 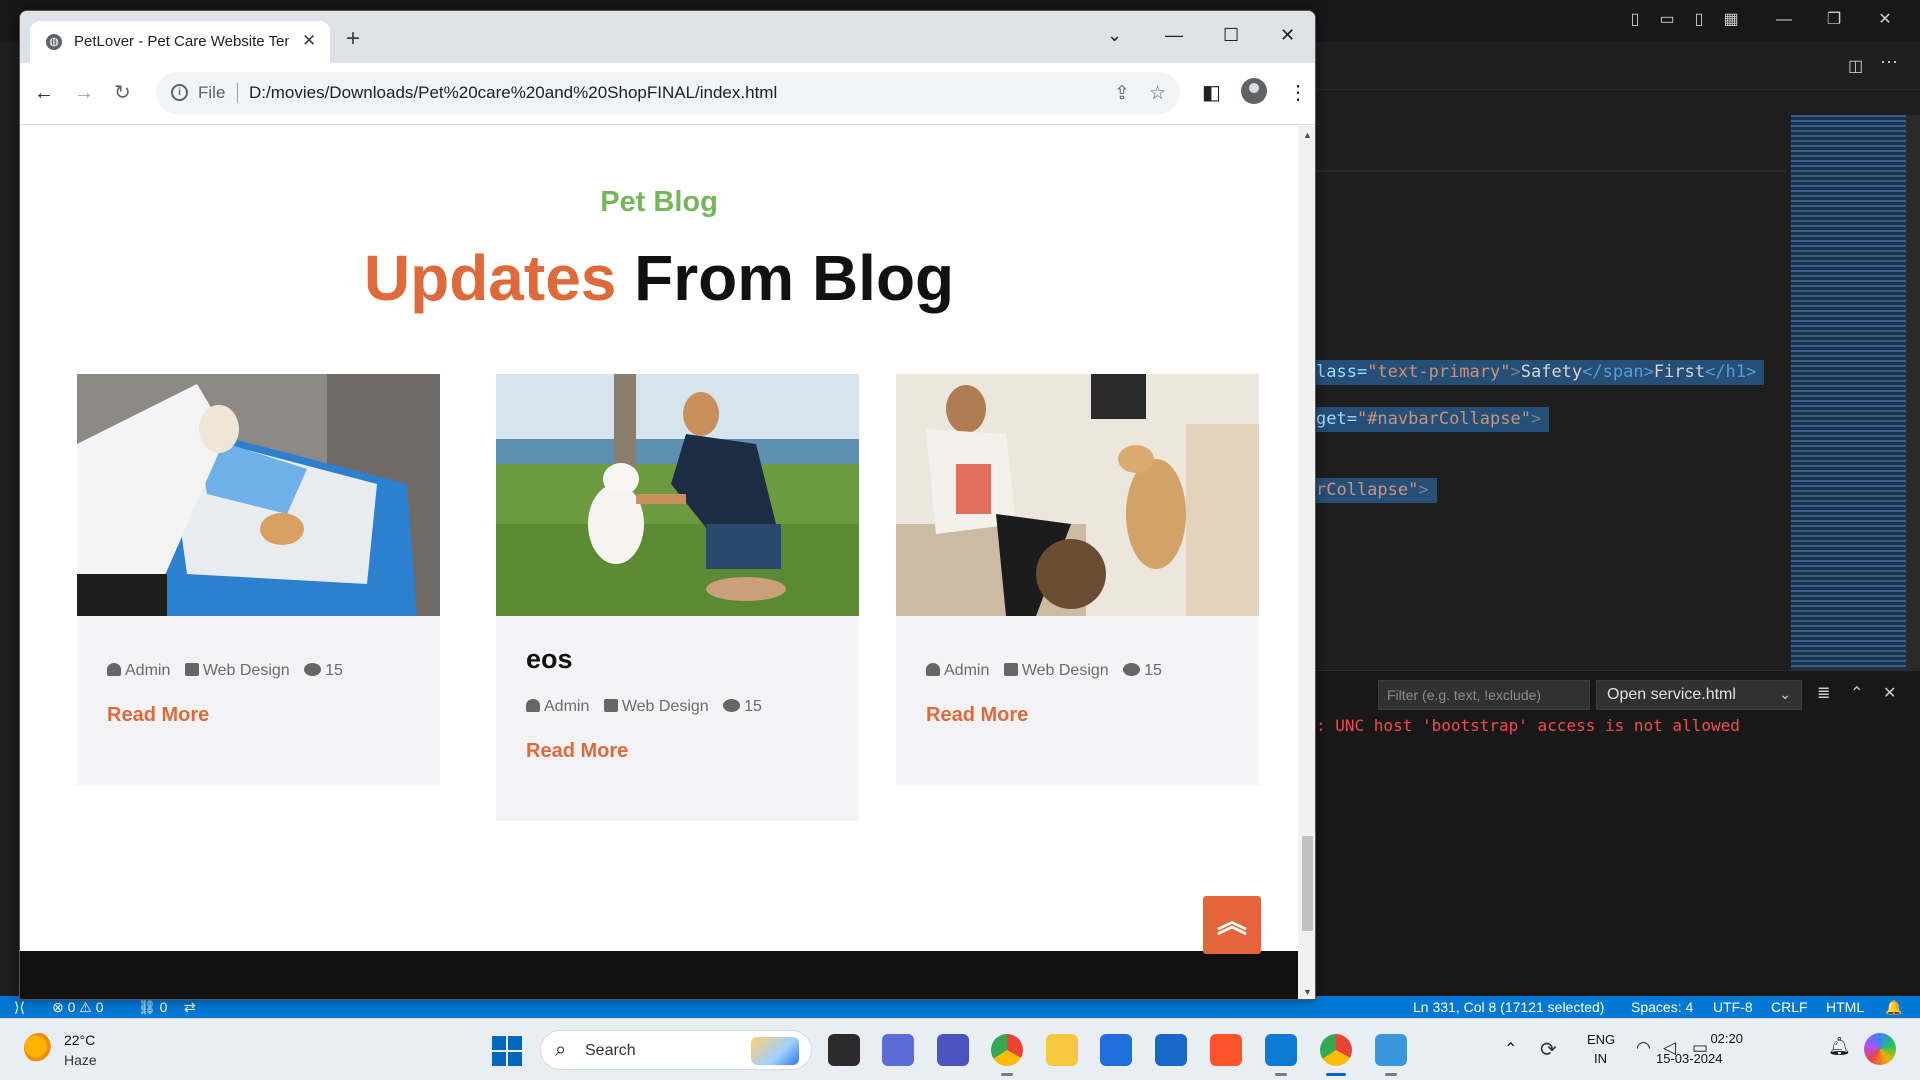 I want to click on reload-icon: ↻, so click(x=122, y=93).